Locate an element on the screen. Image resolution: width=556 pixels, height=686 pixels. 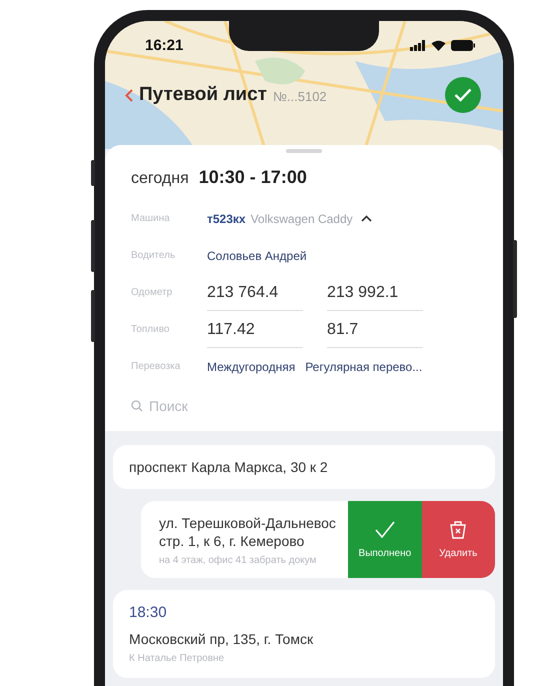
stop-time: 18:30 is located at coordinates (148, 612).